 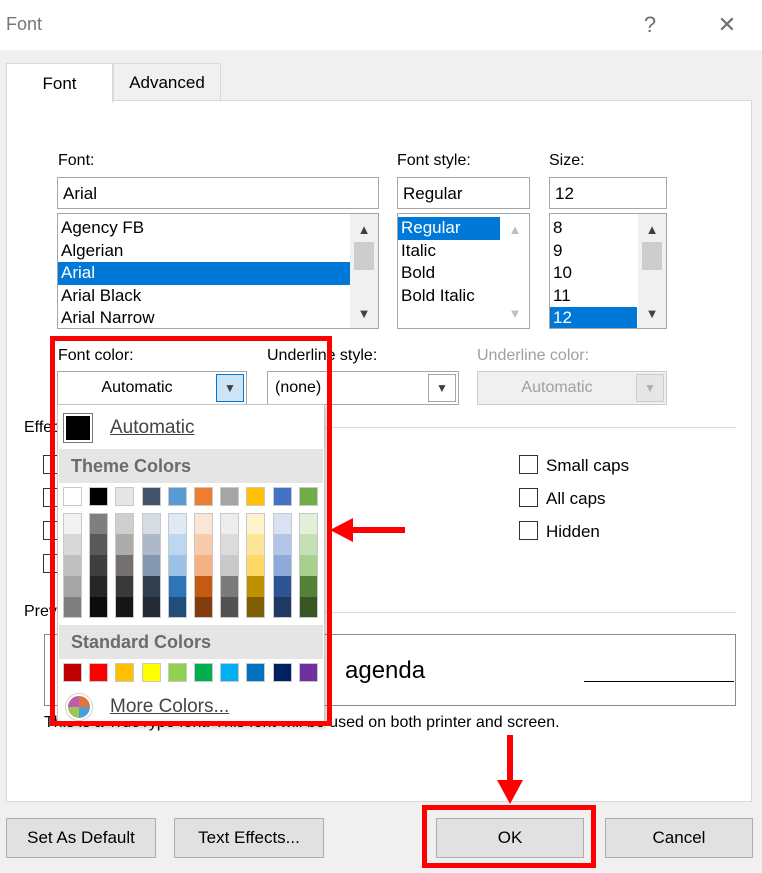 I want to click on size-list: 8 9 10 11 12 ▲ ▼, so click(x=608, y=271).